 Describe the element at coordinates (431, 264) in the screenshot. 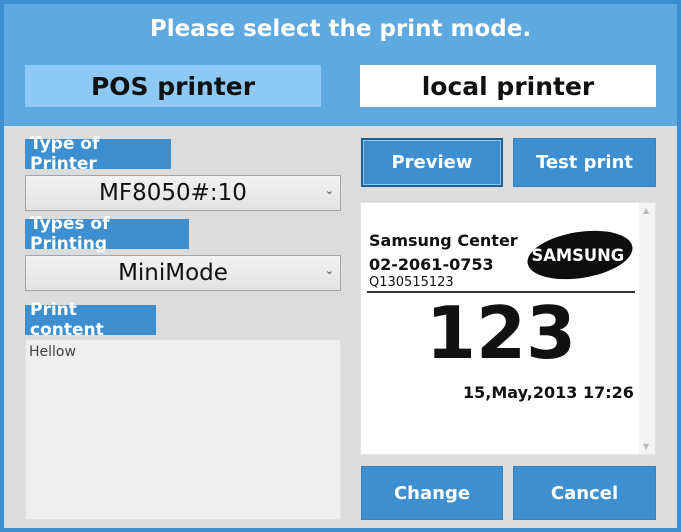

I see `preview-phone: 02-2061-0753` at that location.